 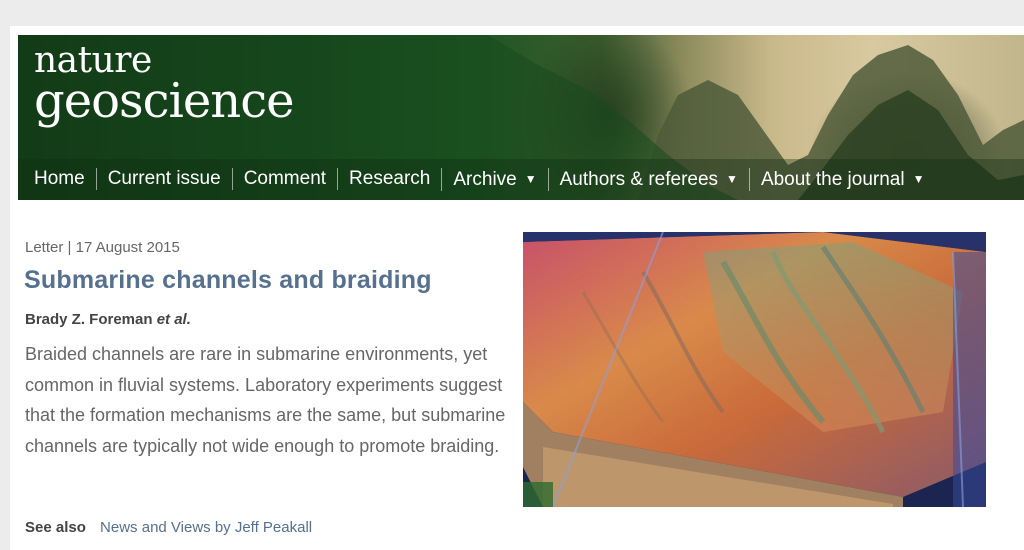 I want to click on nav-authors-referees: Authors & referees ▼, so click(x=648, y=179).